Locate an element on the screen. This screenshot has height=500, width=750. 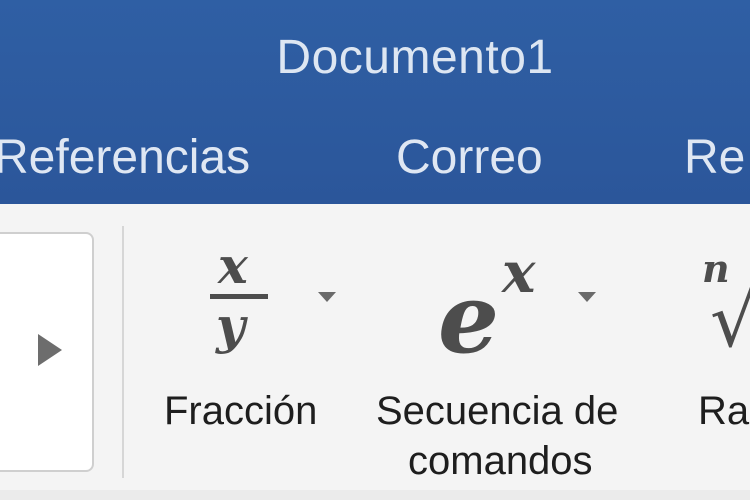
fraction-denominator-icon: y is located at coordinates (231, 325).